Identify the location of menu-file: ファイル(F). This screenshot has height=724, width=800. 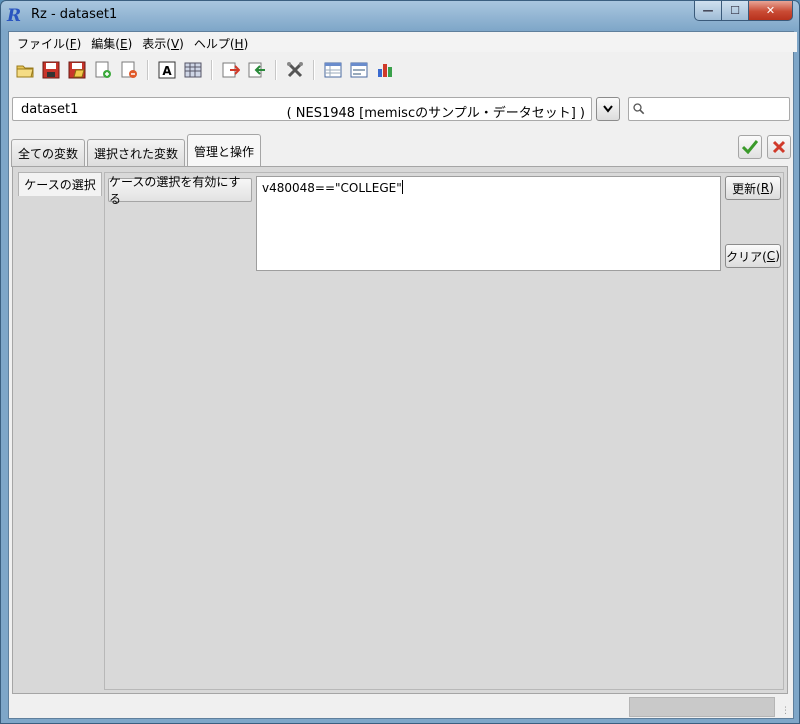
(50, 42).